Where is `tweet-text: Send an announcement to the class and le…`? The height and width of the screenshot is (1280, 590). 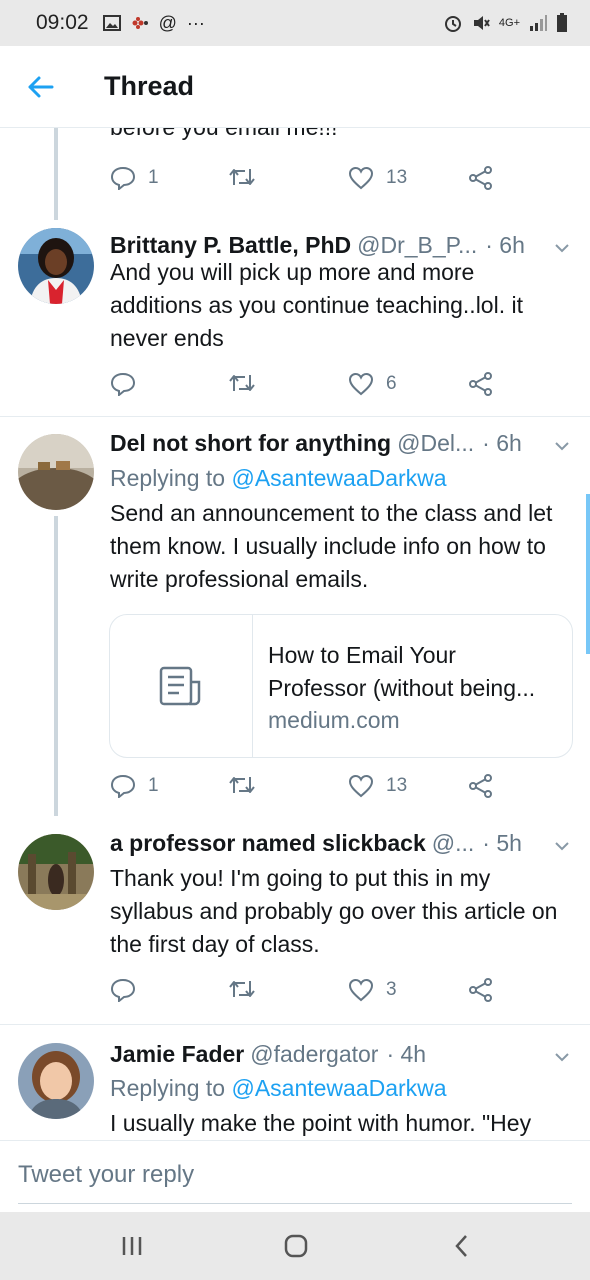
tweet-text: Send an announcement to the class and le… is located at coordinates (331, 546).